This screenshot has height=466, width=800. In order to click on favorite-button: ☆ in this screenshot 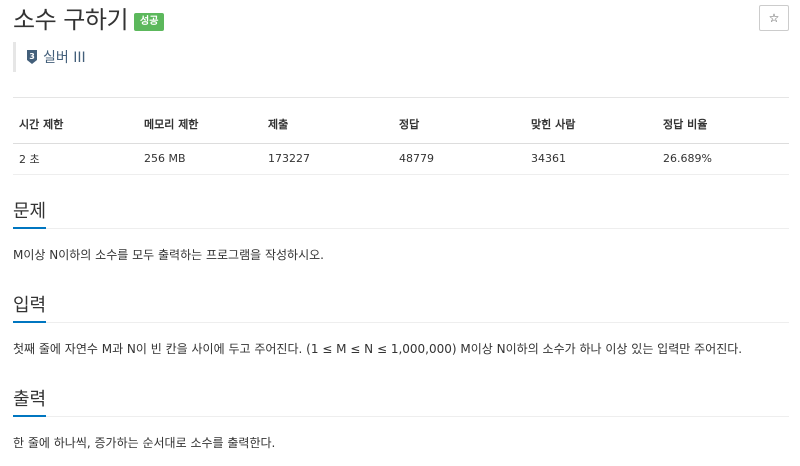, I will do `click(774, 18)`.